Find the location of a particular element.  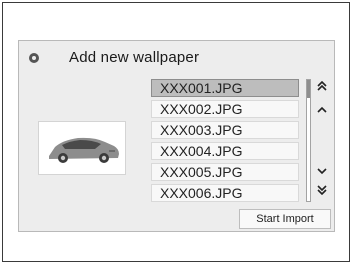

wallpaper-preview is located at coordinates (82, 148).